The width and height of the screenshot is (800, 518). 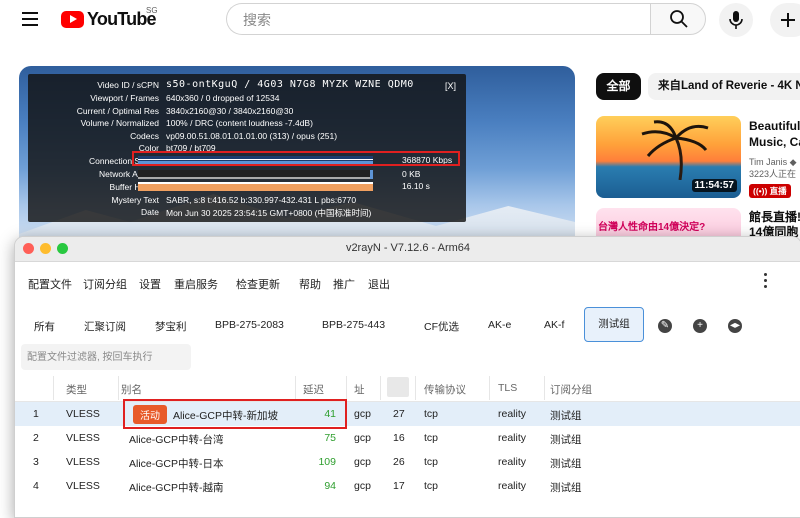 What do you see at coordinates (675, 150) in the screenshot?
I see `palm-tree-icon` at bounding box center [675, 150].